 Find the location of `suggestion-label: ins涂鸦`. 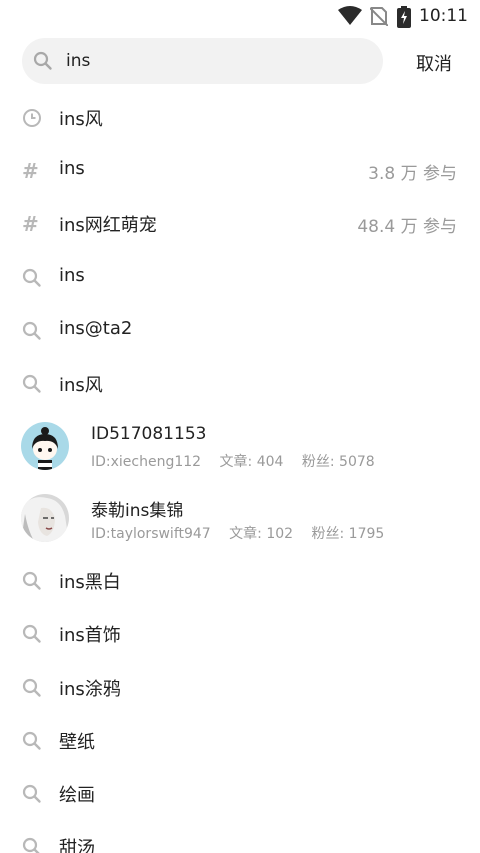

suggestion-label: ins涂鸦 is located at coordinates (90, 689).